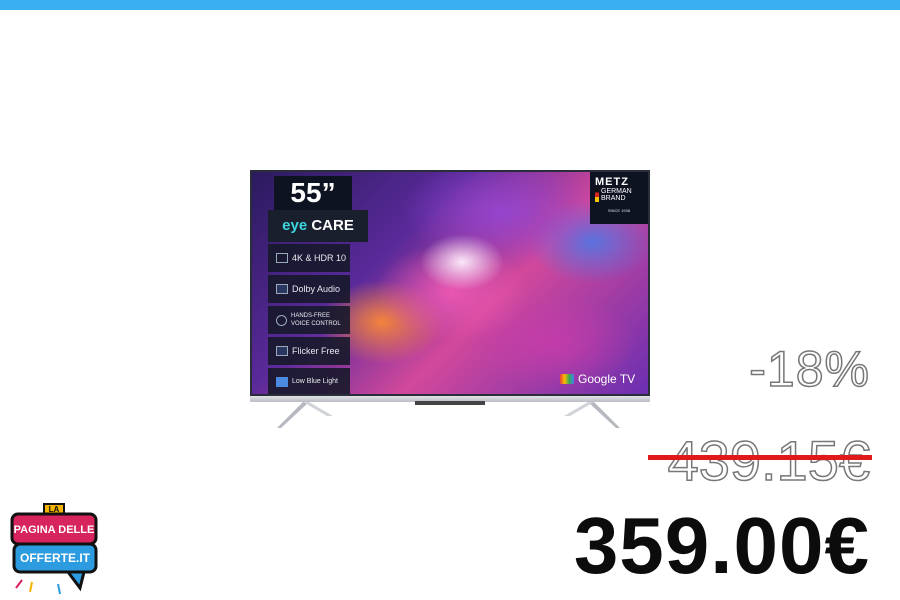 Image resolution: width=900 pixels, height=600 pixels. I want to click on eye-care-eye-text: eye, so click(295, 225).